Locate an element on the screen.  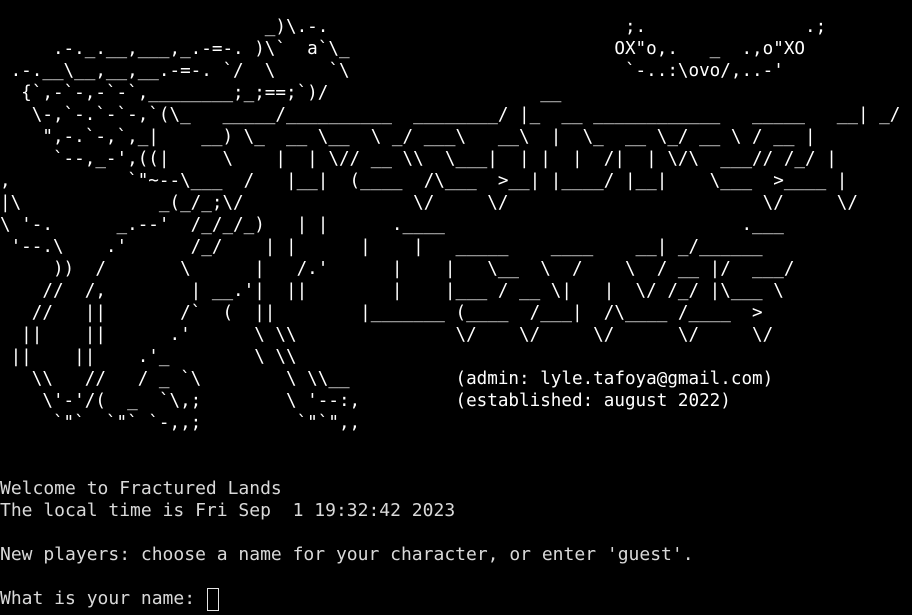
ascii-banner-line-1: _)\.-. ;. .; is located at coordinates (413, 27).